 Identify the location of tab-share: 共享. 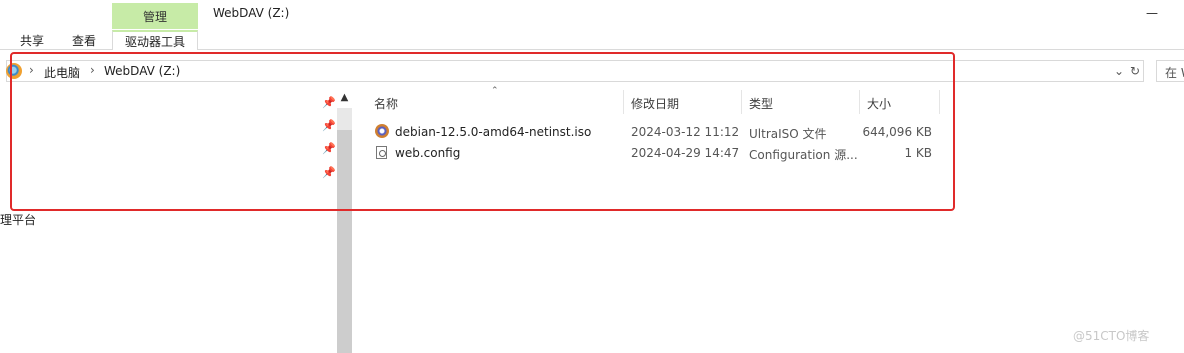
(32, 40).